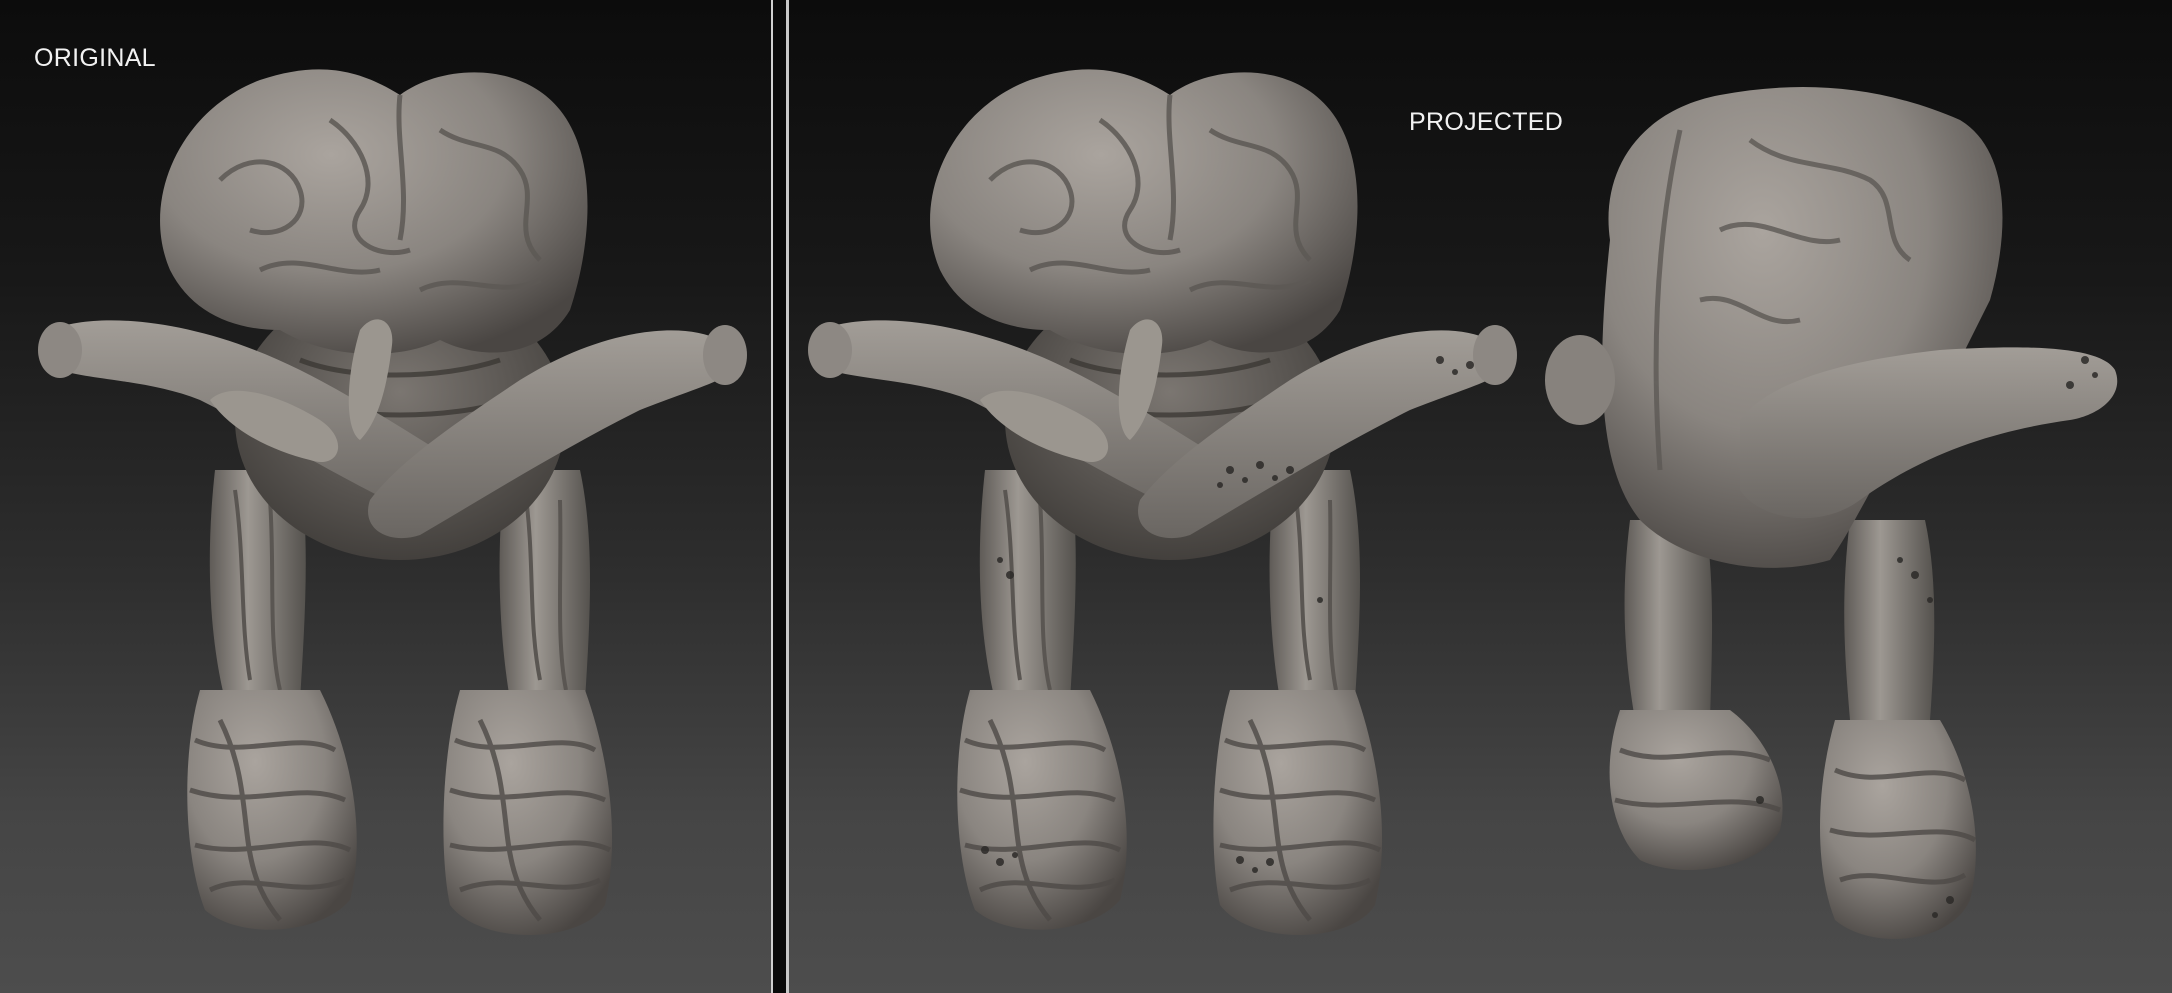 This screenshot has width=2172, height=993. Describe the element at coordinates (1486, 122) in the screenshot. I see `projected-label: PROJECTED` at that location.